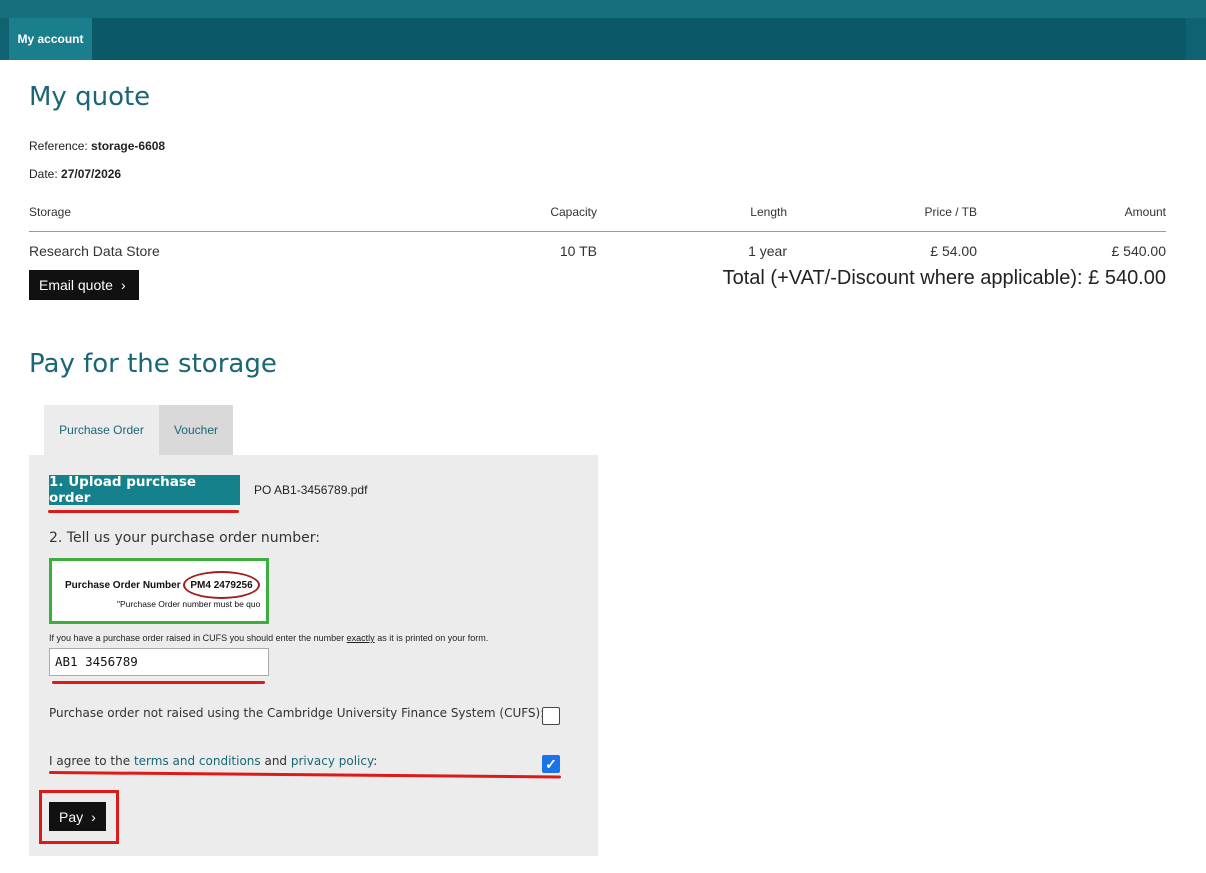 The image size is (1206, 873). I want to click on privacy-policy-link: privacy policy, so click(332, 761).